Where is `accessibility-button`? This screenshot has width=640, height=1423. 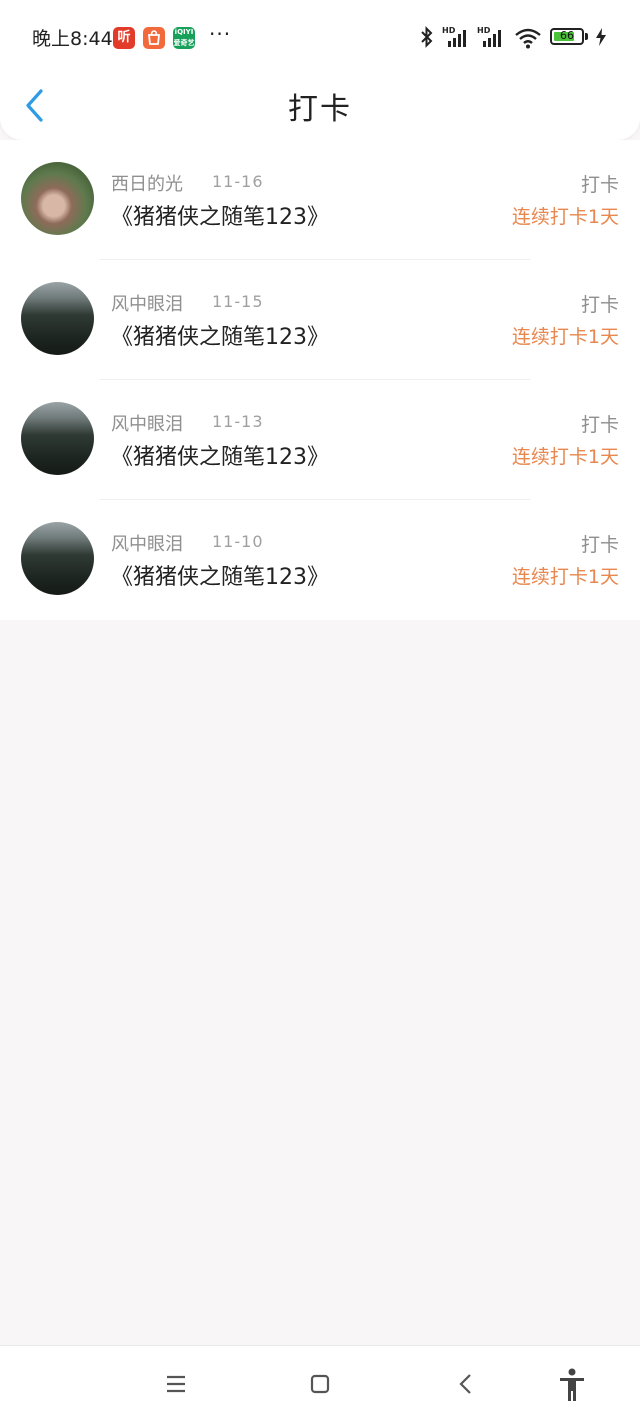
accessibility-button is located at coordinates (572, 1384).